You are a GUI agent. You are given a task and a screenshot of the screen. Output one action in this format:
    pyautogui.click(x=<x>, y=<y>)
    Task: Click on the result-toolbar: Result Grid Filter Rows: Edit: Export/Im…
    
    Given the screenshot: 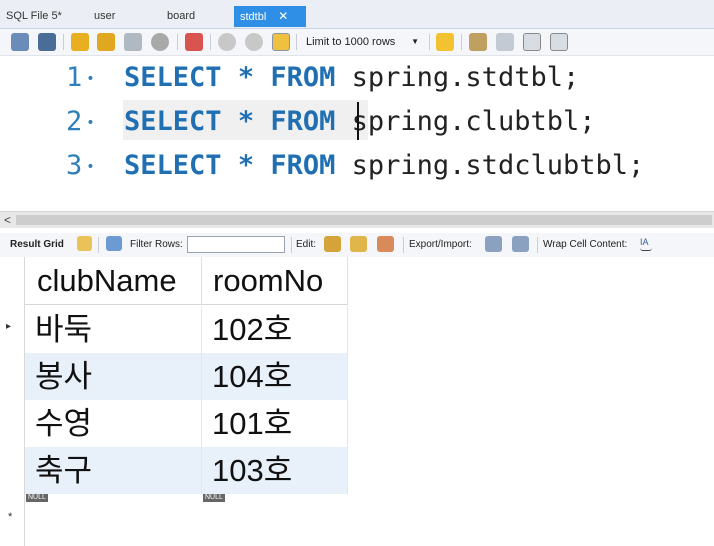 What is the action you would take?
    pyautogui.click(x=357, y=245)
    